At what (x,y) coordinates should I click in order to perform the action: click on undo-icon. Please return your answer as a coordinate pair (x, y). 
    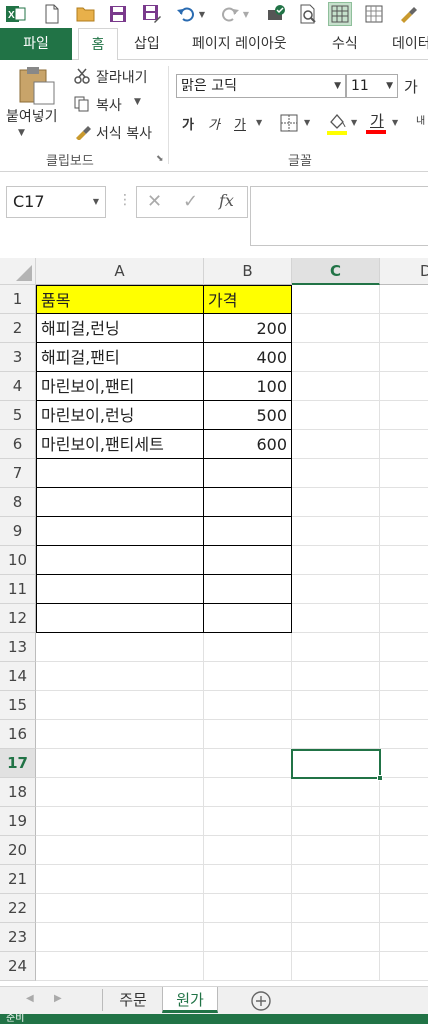
    Looking at the image, I should click on (186, 14).